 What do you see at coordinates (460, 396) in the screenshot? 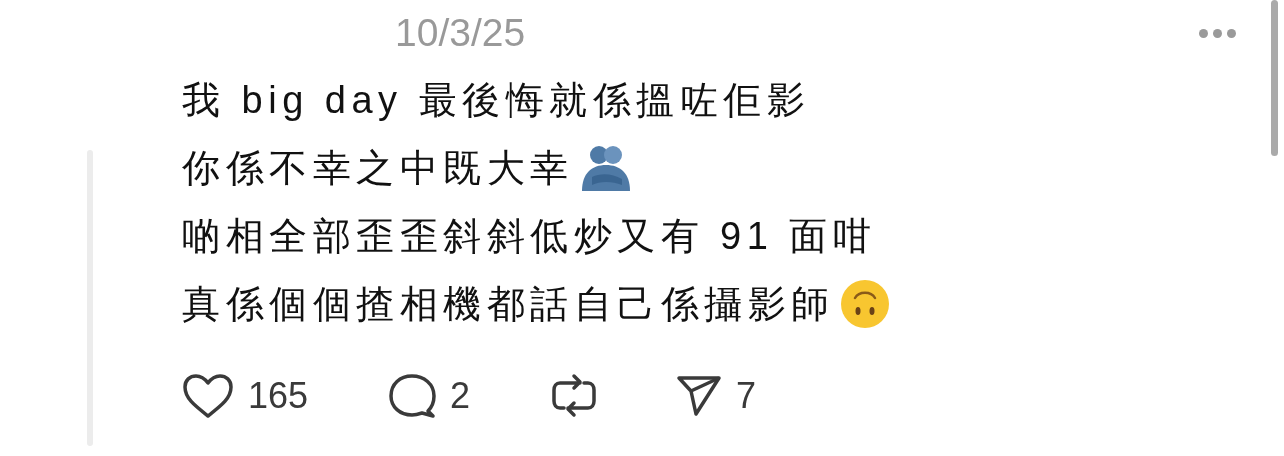
I see `count: 2` at bounding box center [460, 396].